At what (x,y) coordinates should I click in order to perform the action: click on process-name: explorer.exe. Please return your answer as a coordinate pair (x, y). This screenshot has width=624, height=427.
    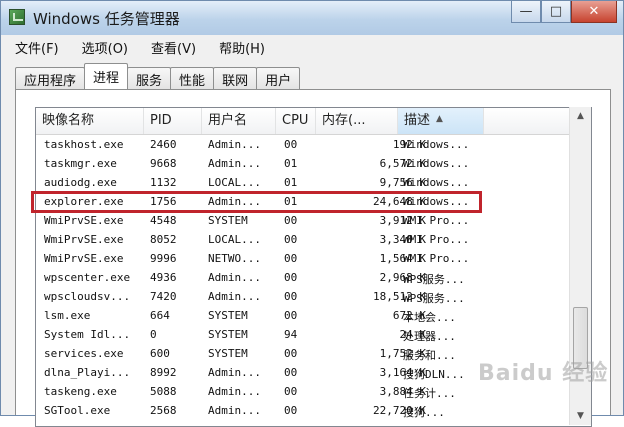
    Looking at the image, I should click on (84, 201).